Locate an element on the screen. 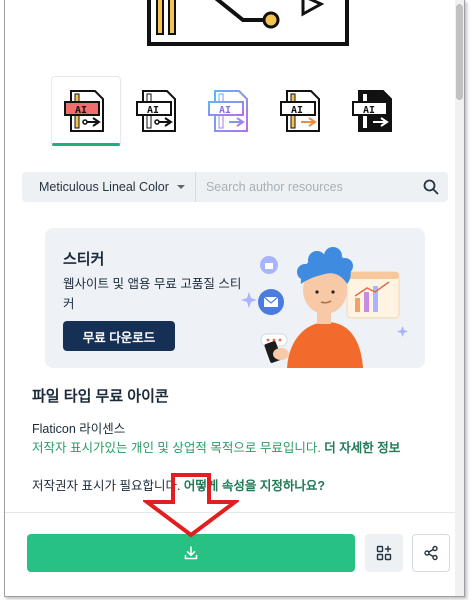 Image resolution: width=472 pixels, height=600 pixels. variant-lineal-color: AI is located at coordinates (86, 111).